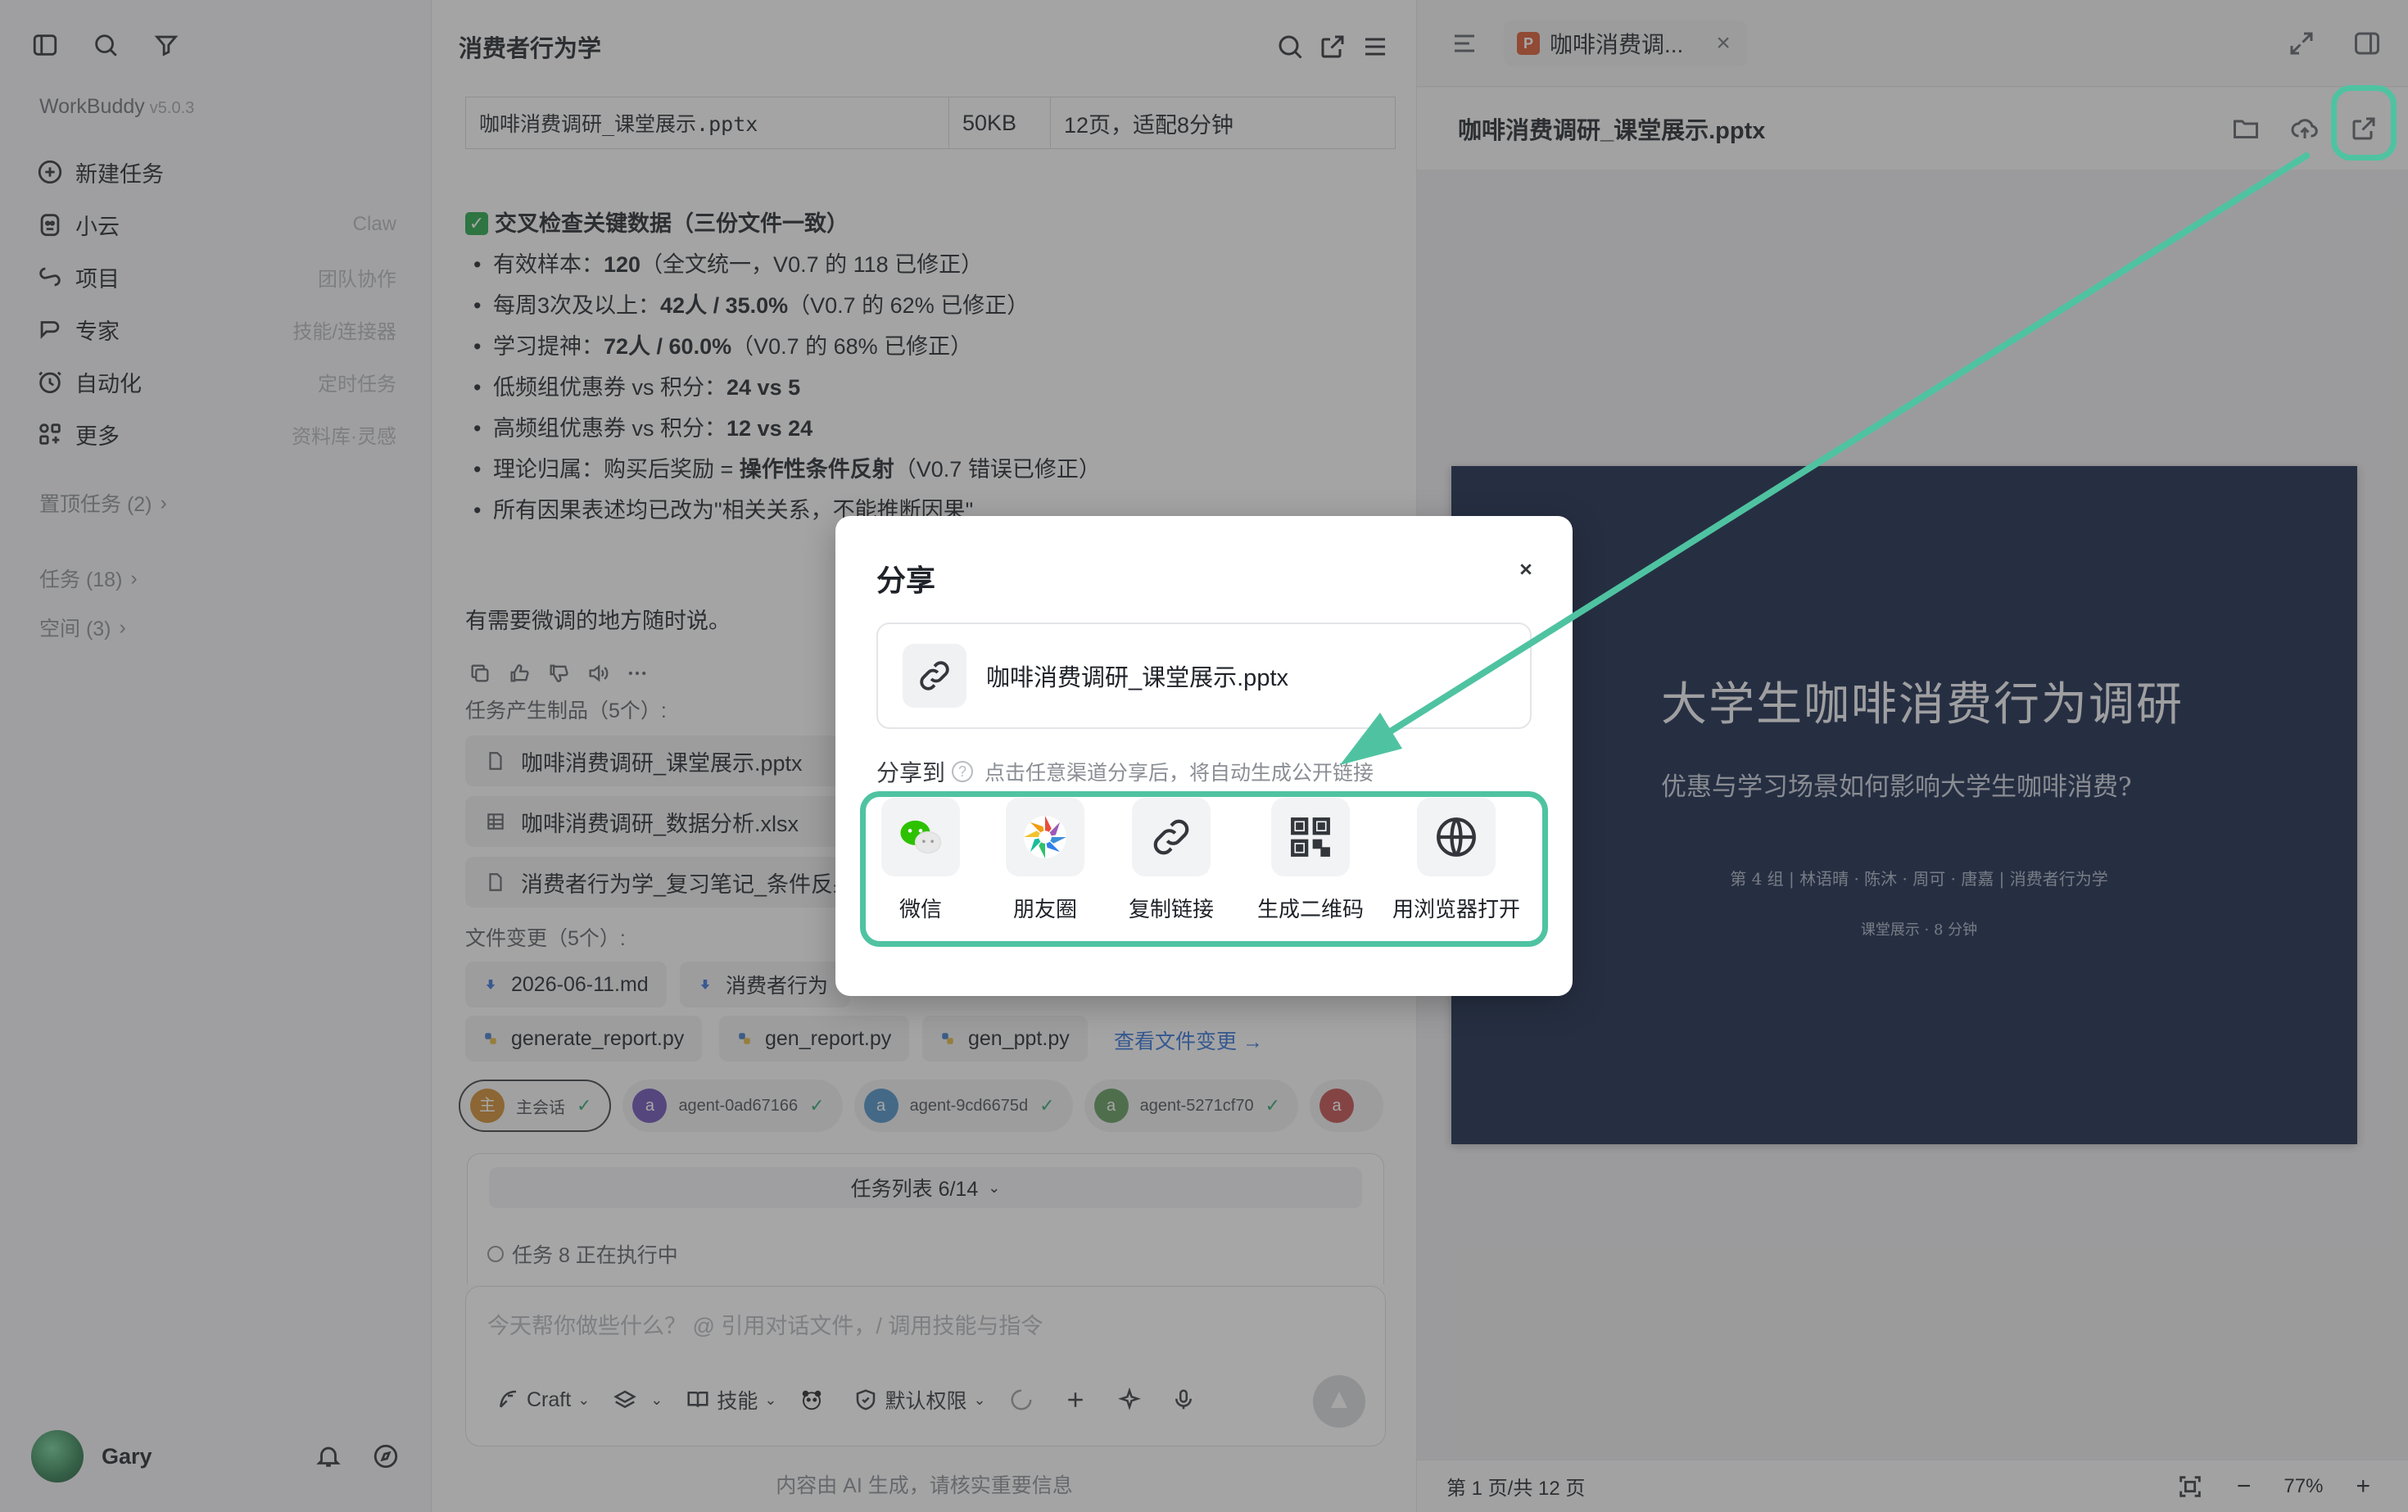 This screenshot has width=2408, height=1512. I want to click on channels-highlight, so click(1204, 869).